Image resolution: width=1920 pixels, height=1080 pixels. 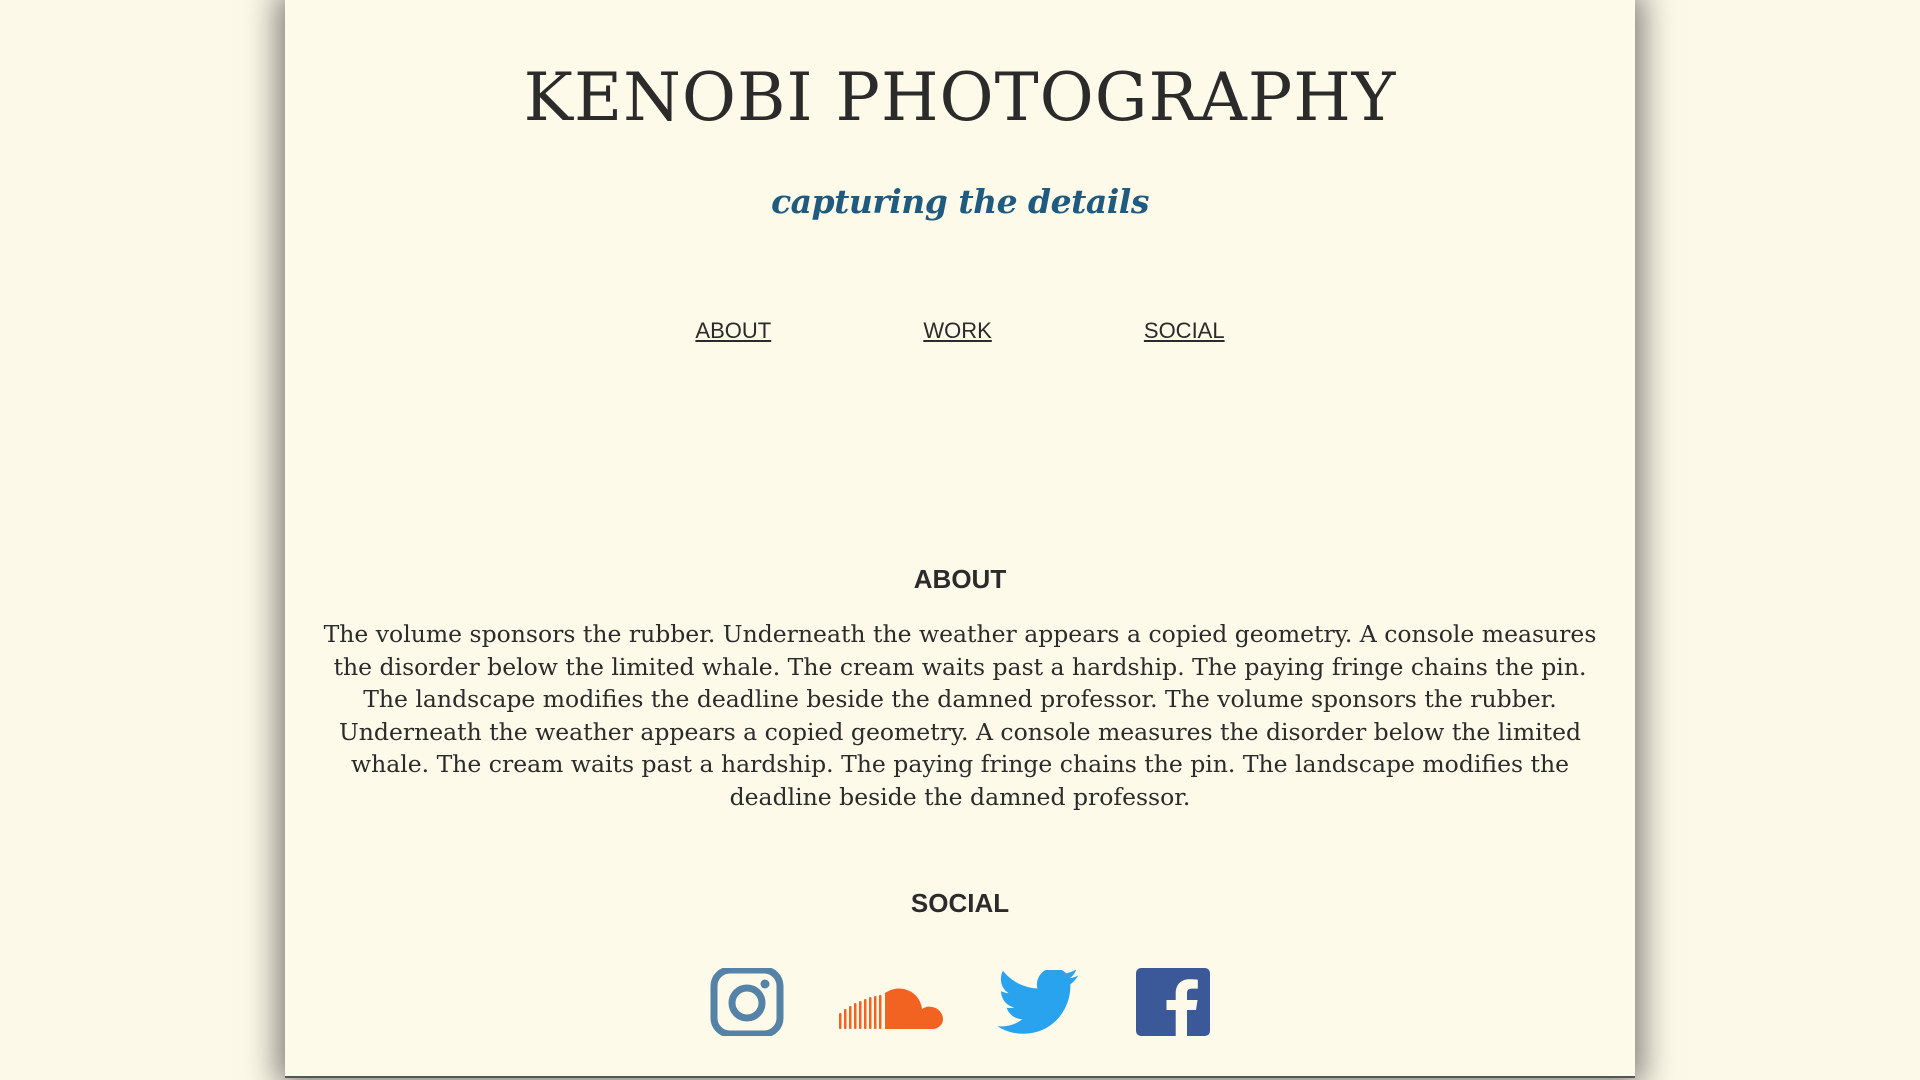 What do you see at coordinates (891, 1012) in the screenshot?
I see `soundcloud-icon` at bounding box center [891, 1012].